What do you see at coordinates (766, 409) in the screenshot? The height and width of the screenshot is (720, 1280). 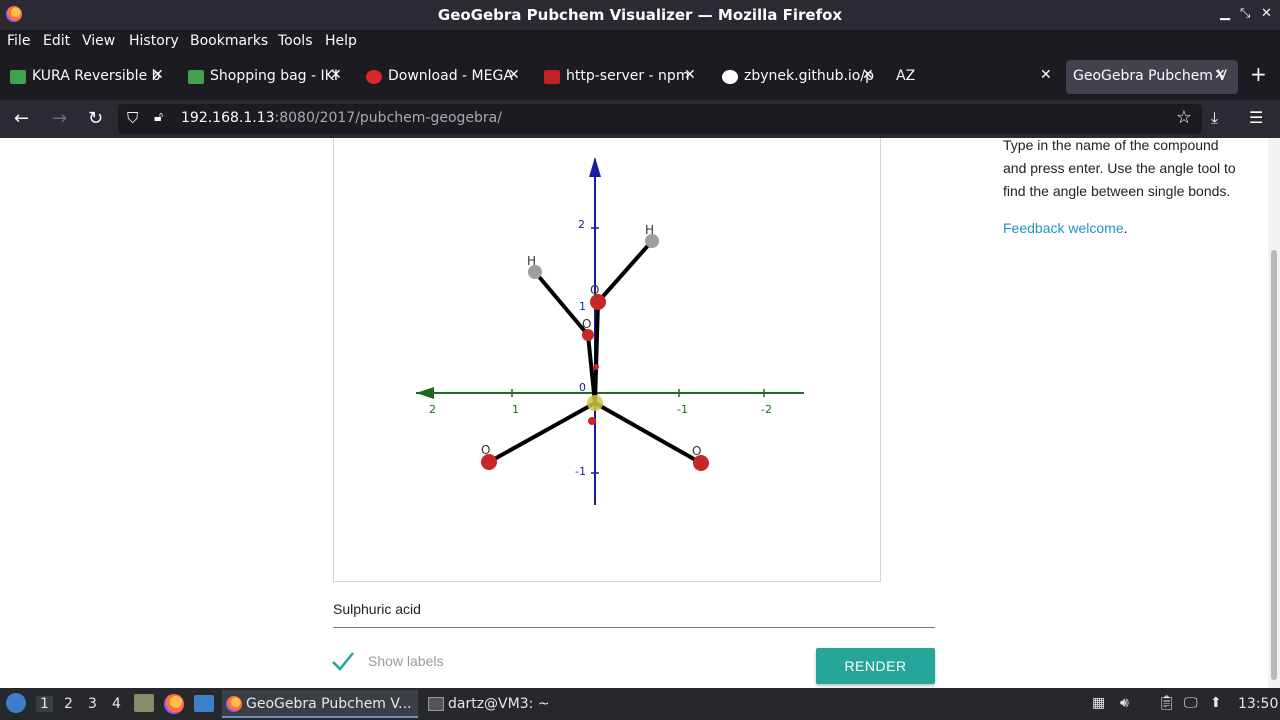 I see `x-tick-label: -2` at bounding box center [766, 409].